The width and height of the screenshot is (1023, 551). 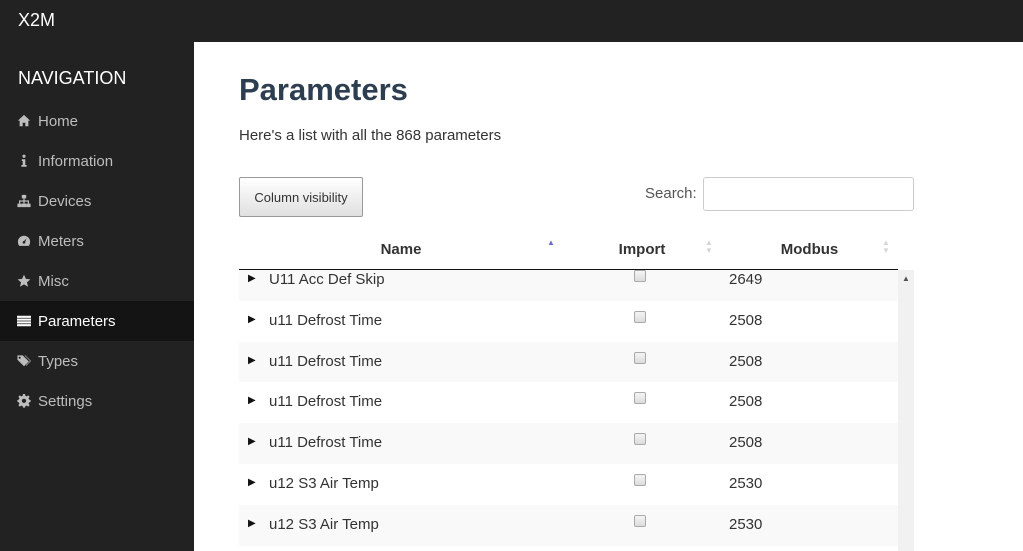 What do you see at coordinates (53, 281) in the screenshot?
I see `sidebar-item-label: Misc` at bounding box center [53, 281].